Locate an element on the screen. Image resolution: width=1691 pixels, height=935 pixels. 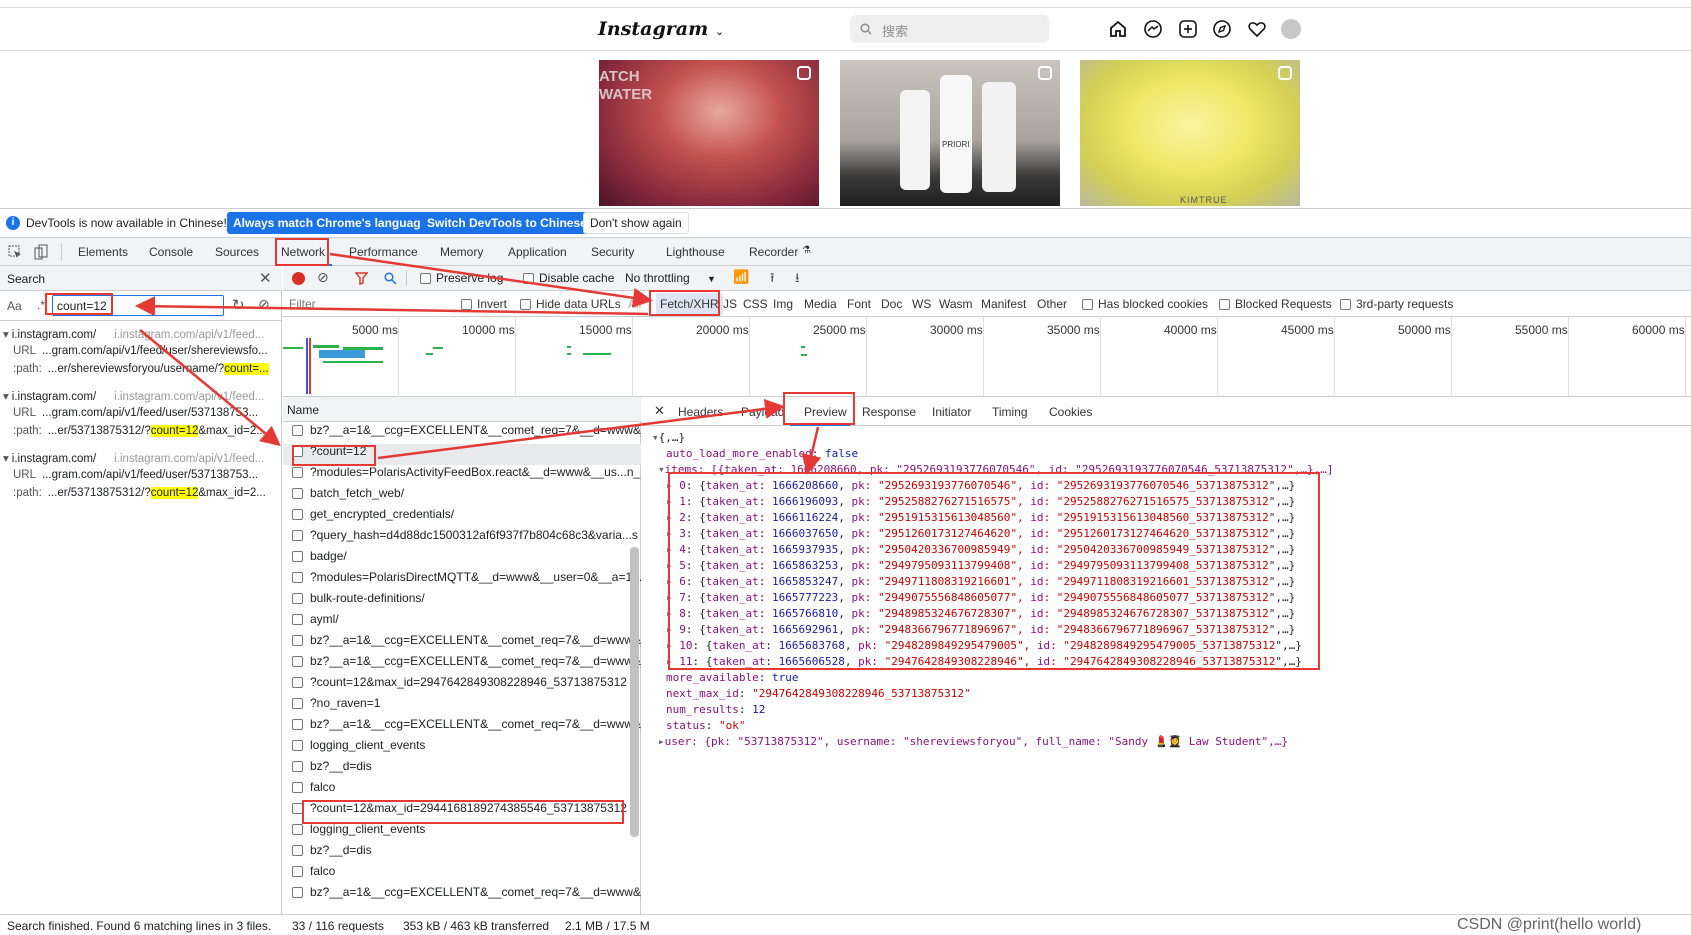
annotation-arrows is located at coordinates (478, 363).